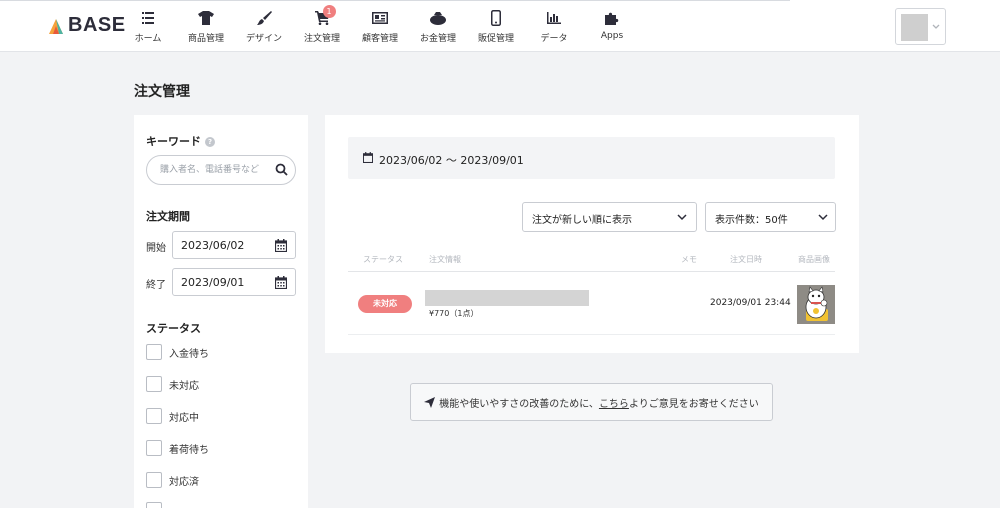  I want to click on order-count-badge: 1, so click(329, 11).